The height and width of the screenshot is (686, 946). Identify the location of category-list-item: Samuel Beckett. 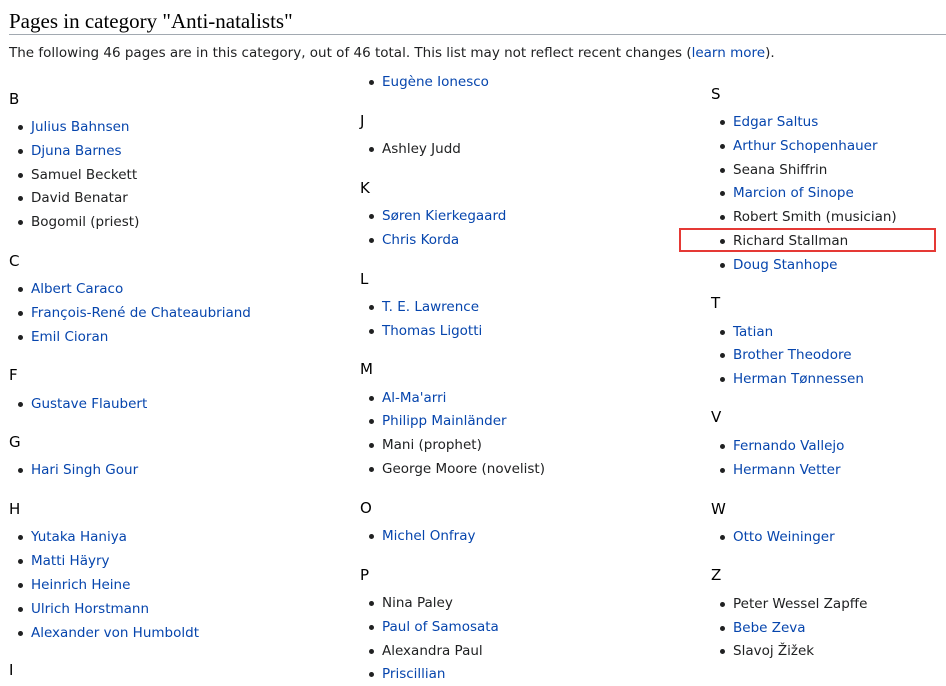
(77, 175).